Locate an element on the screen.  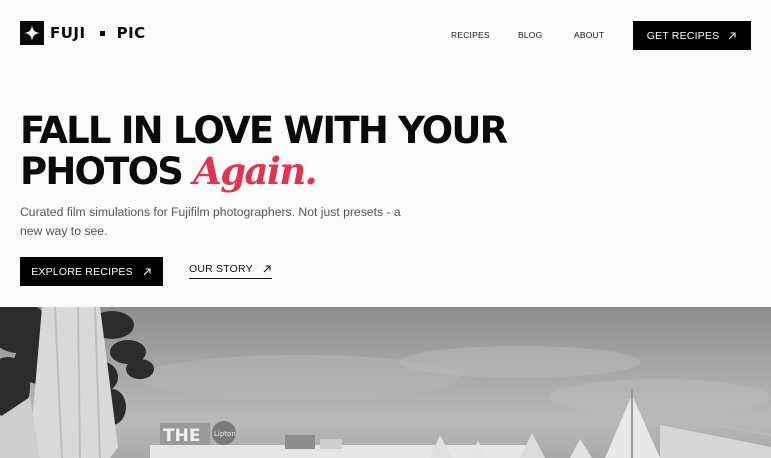
logo-wordmark: FUJI PIC is located at coordinates (95, 33).